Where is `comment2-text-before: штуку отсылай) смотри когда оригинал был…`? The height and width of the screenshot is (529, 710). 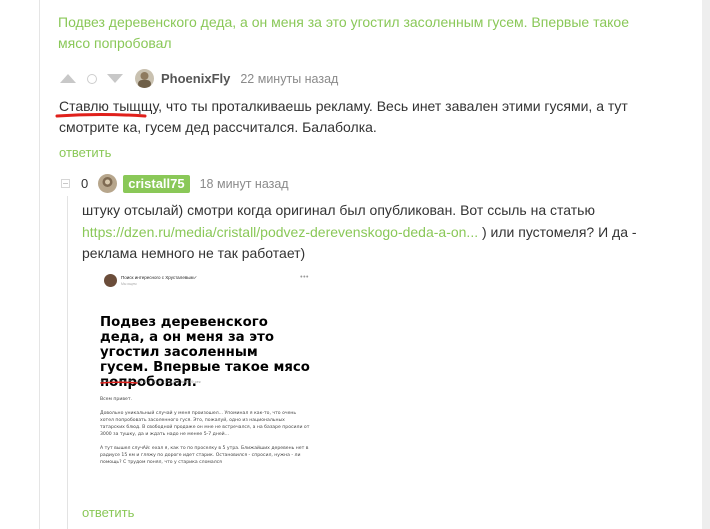
comment2-text-before: штуку отсылай) смотри когда оригинал был… is located at coordinates (338, 210).